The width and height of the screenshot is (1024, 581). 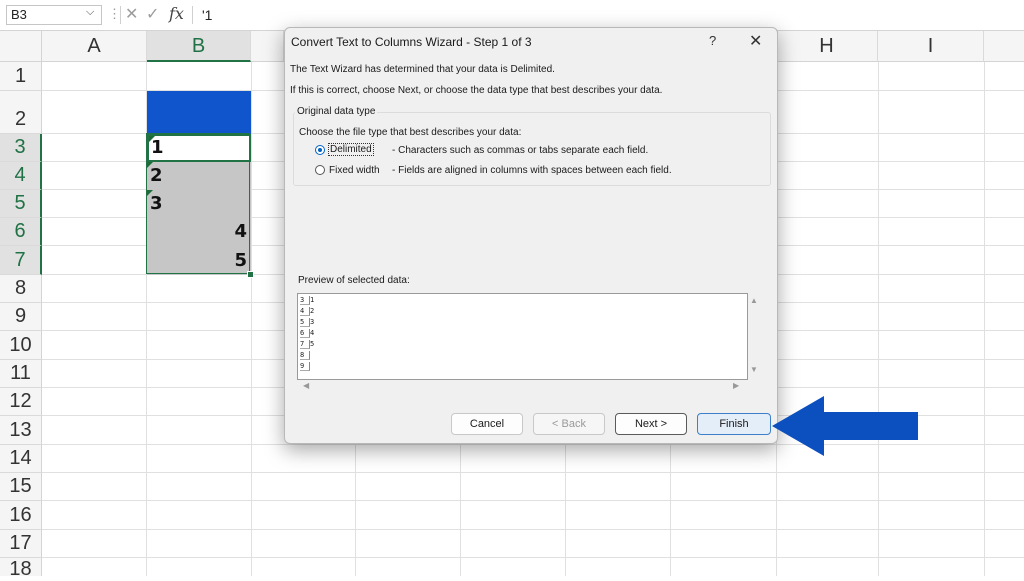 I want to click on preview-row: 53, so click(x=307, y=322).